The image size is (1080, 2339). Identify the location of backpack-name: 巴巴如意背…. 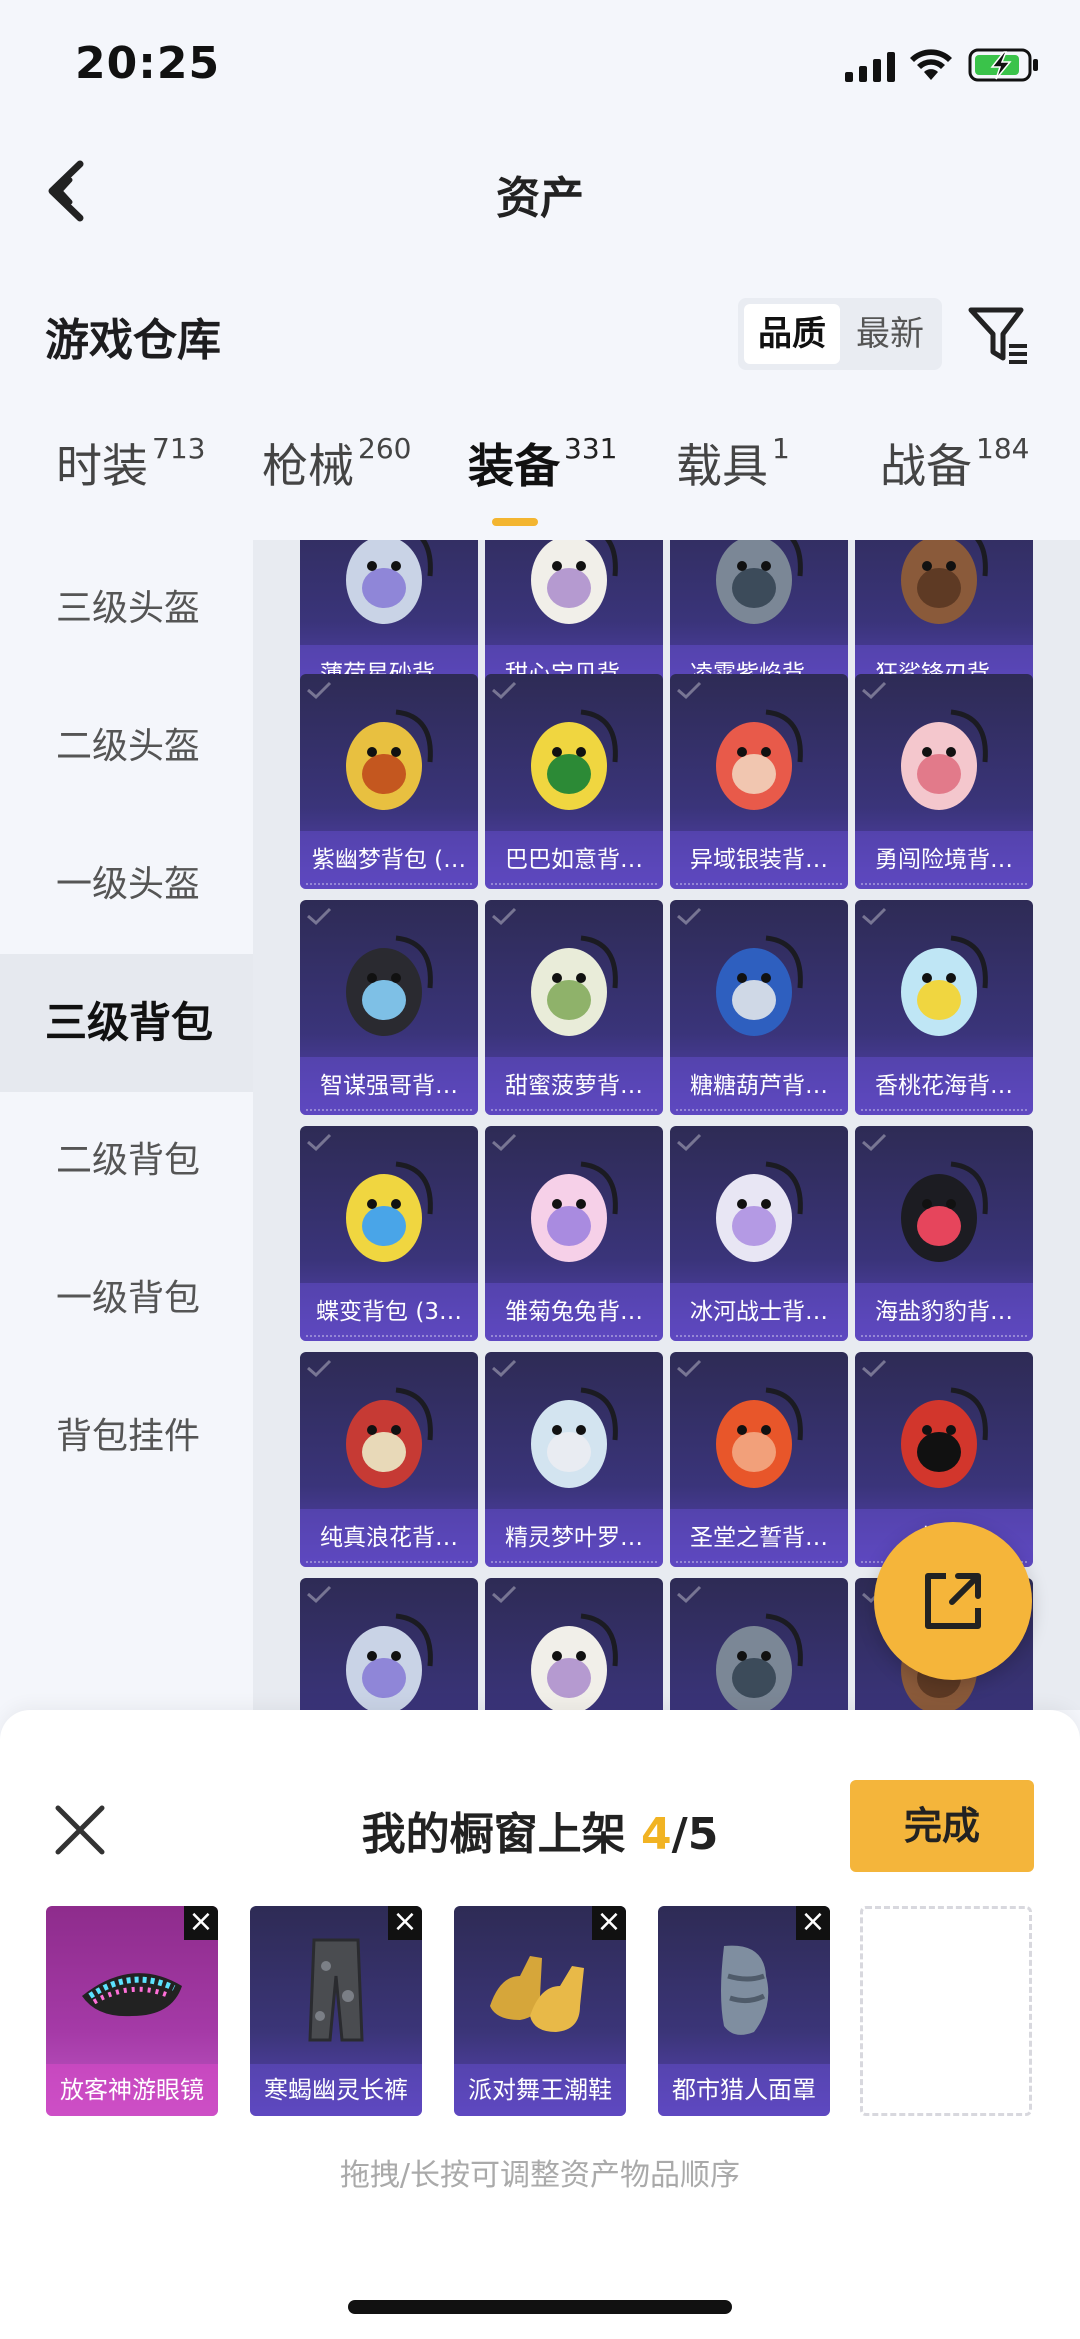
(574, 860).